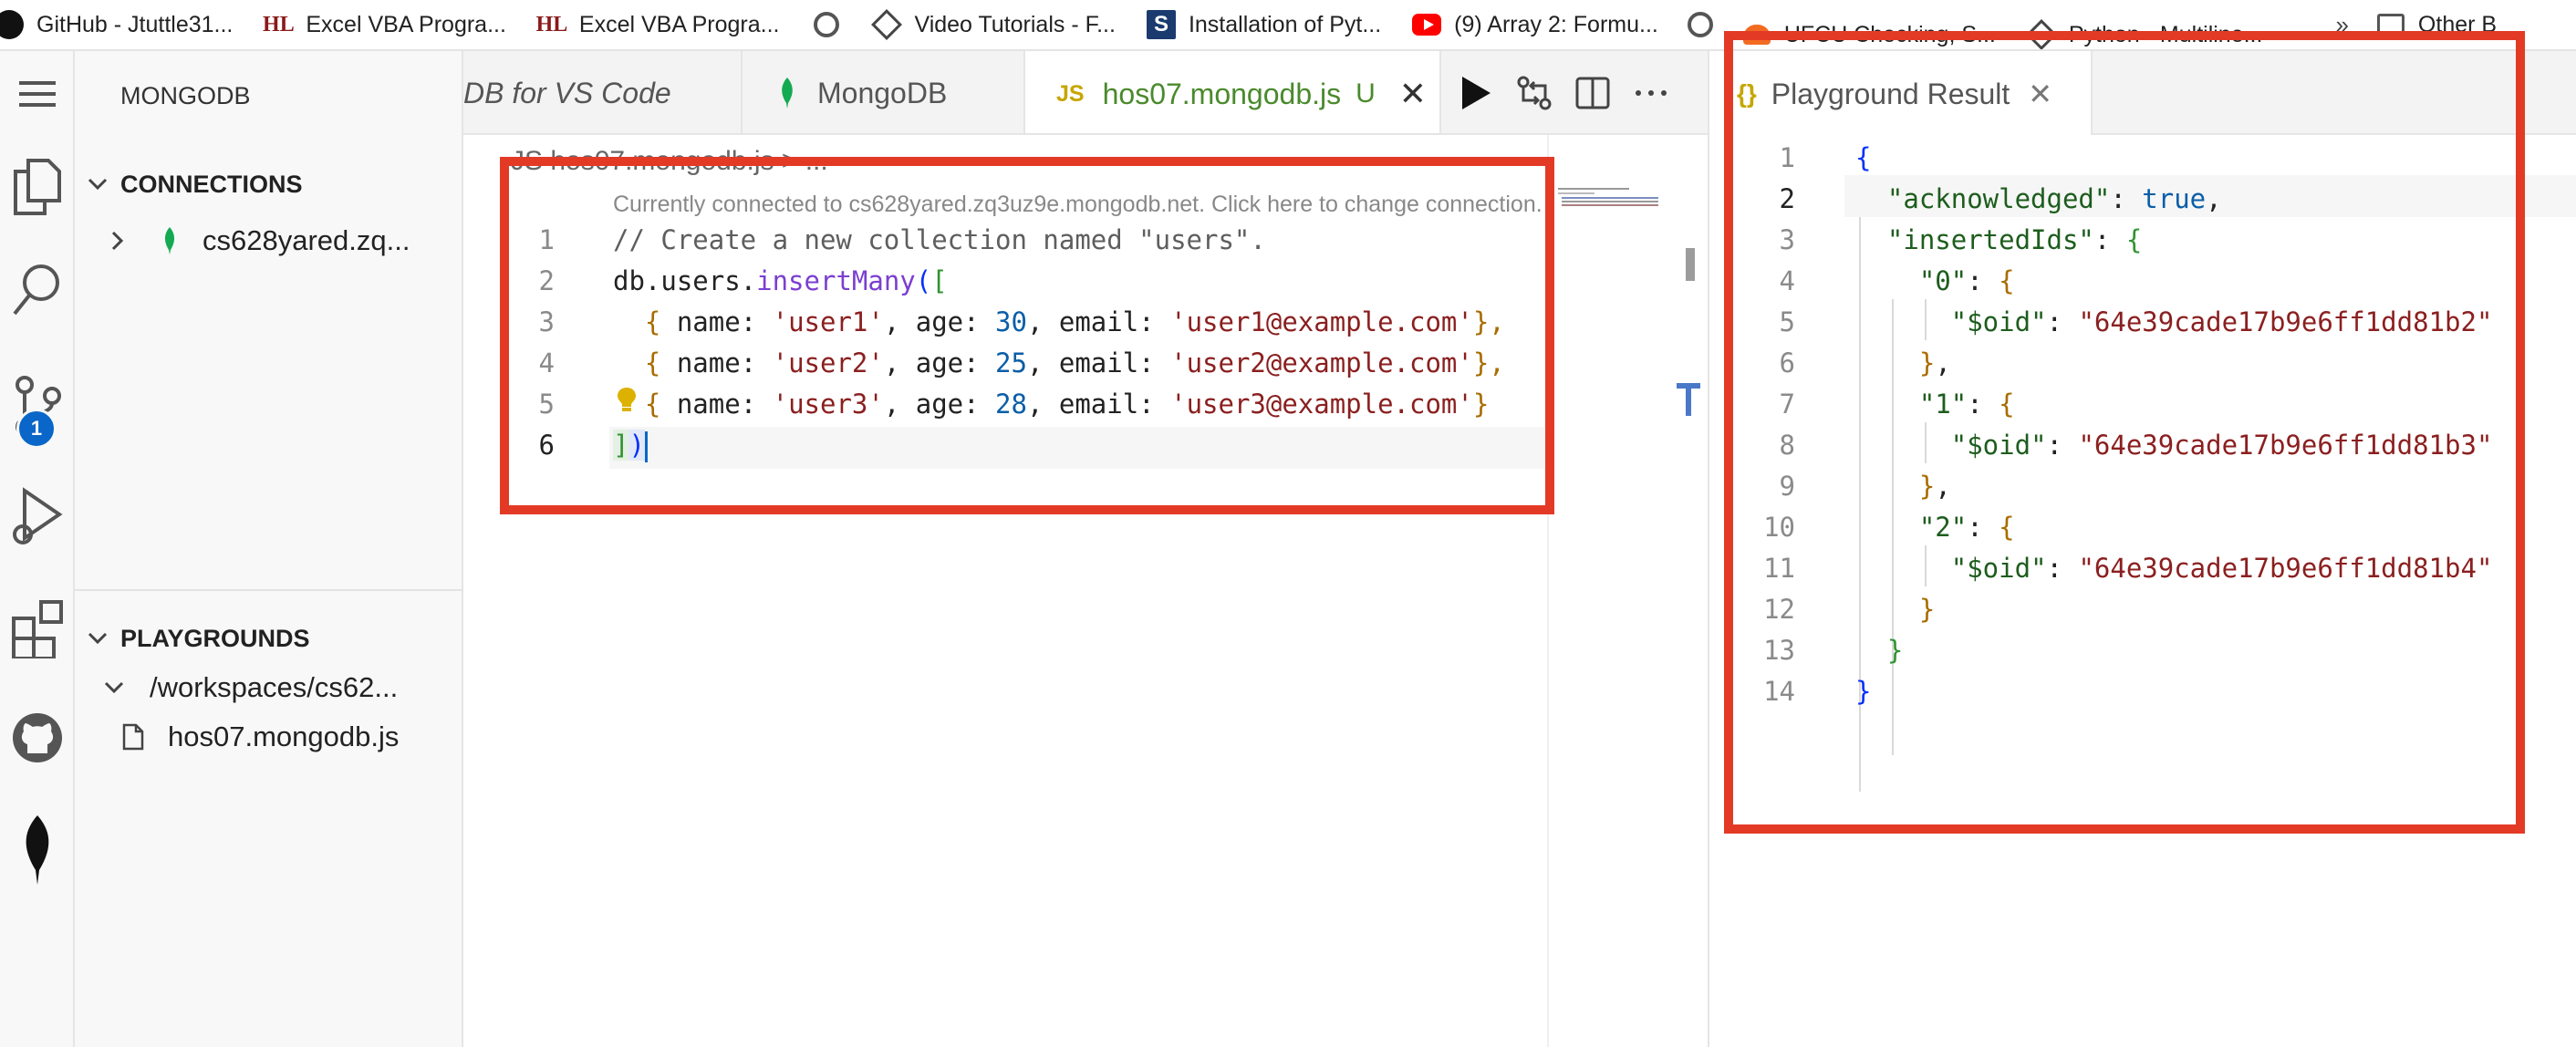 Image resolution: width=2576 pixels, height=1047 pixels. I want to click on playground-file-name: hos07.mongodb.js, so click(284, 736).